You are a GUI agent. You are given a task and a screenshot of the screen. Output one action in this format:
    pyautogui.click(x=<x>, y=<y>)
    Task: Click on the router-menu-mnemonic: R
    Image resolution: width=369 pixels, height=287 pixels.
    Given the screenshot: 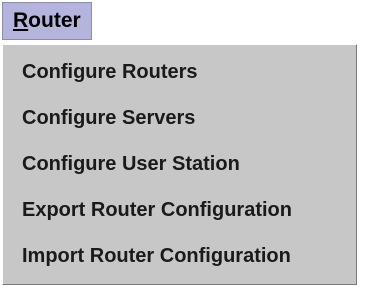 What is the action you would take?
    pyautogui.click(x=21, y=20)
    